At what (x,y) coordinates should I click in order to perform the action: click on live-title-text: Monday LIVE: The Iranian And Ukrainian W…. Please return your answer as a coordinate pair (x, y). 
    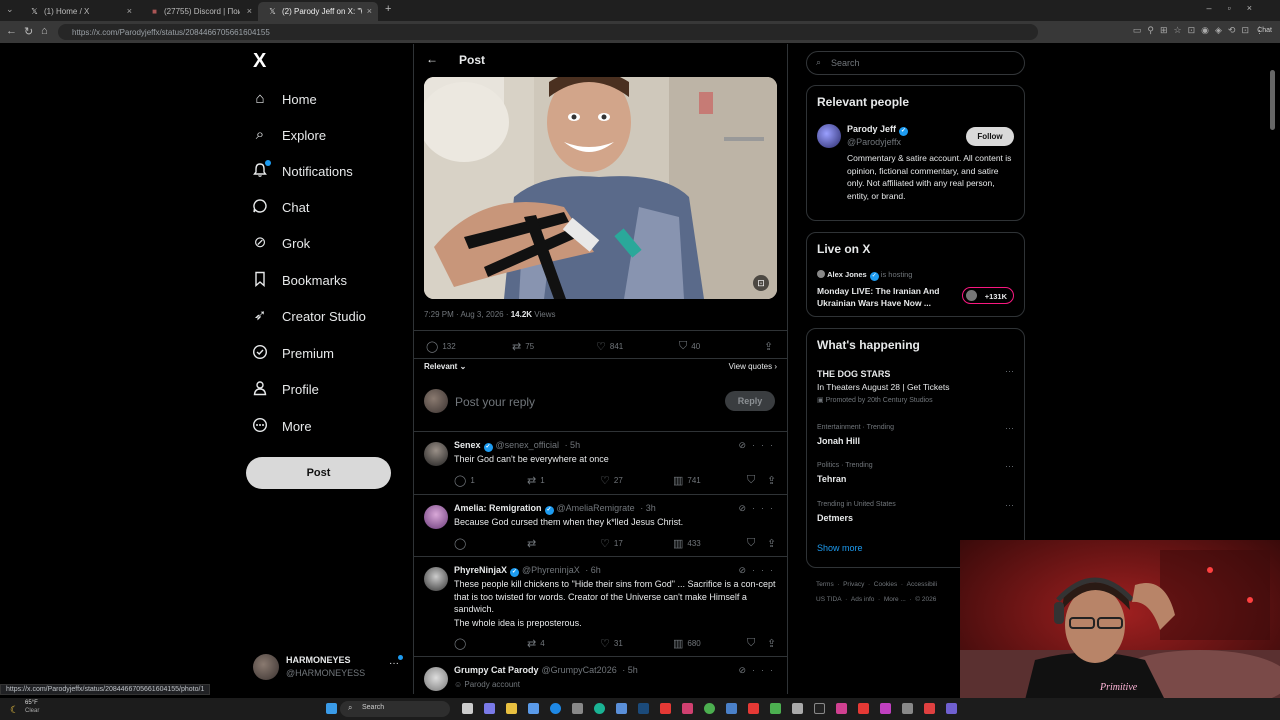
    Looking at the image, I should click on (889, 297).